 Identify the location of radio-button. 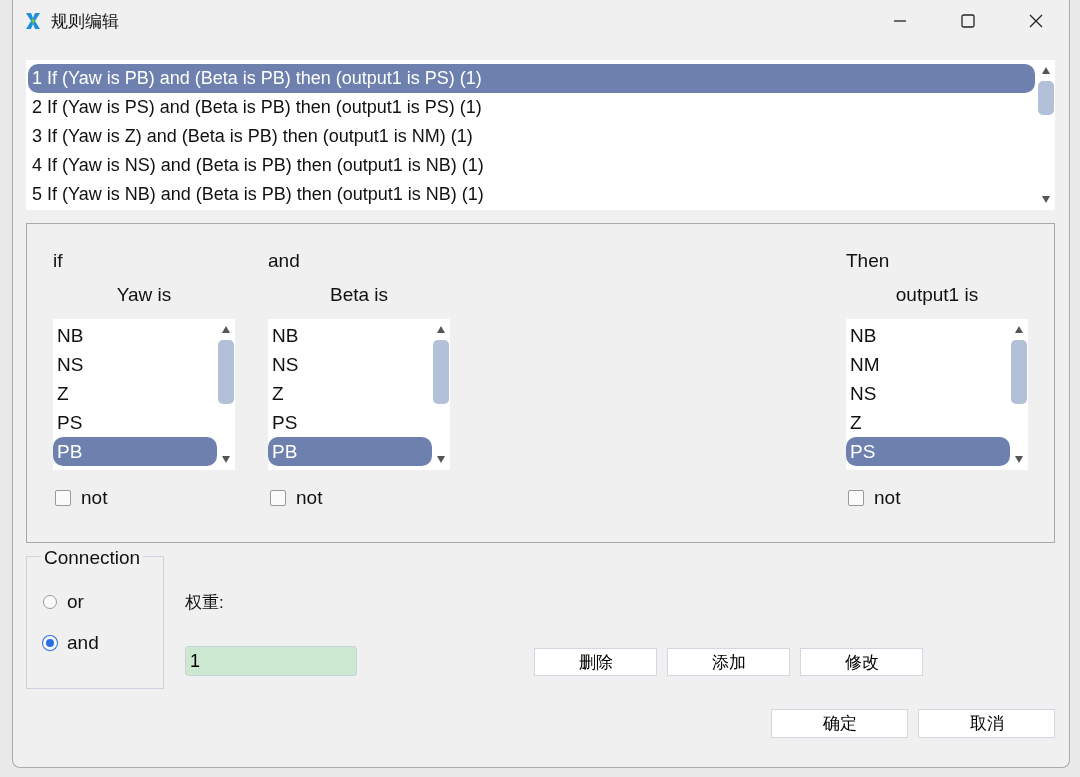
(50, 601).